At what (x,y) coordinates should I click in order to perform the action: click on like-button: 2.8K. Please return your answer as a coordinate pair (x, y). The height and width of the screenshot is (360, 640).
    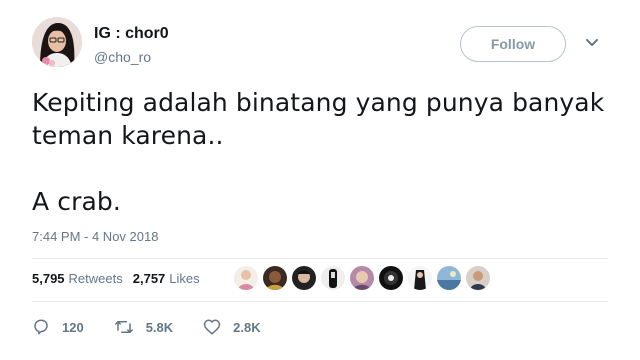
    Looking at the image, I should click on (232, 327).